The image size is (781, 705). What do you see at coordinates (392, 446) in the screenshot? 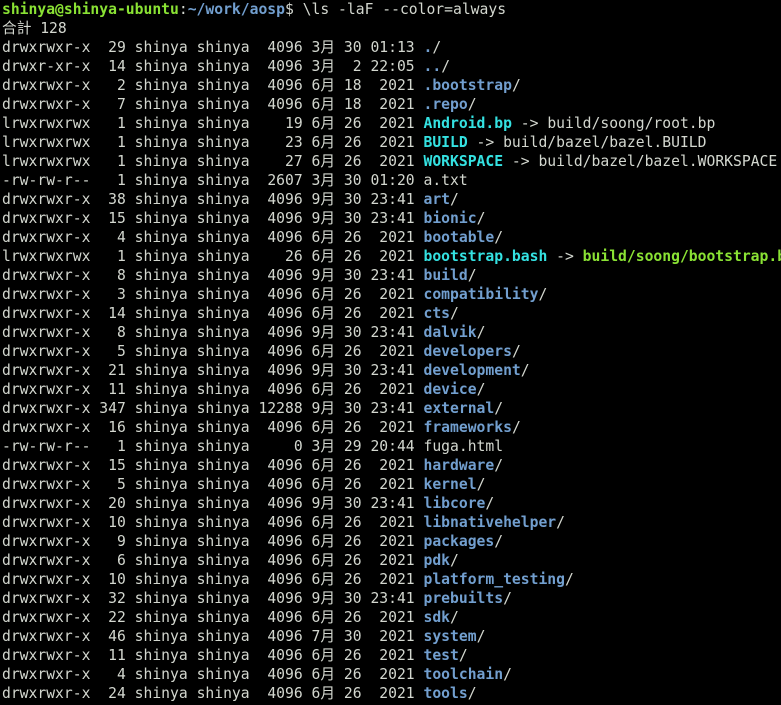
I see `time-or-year: 20:44` at bounding box center [392, 446].